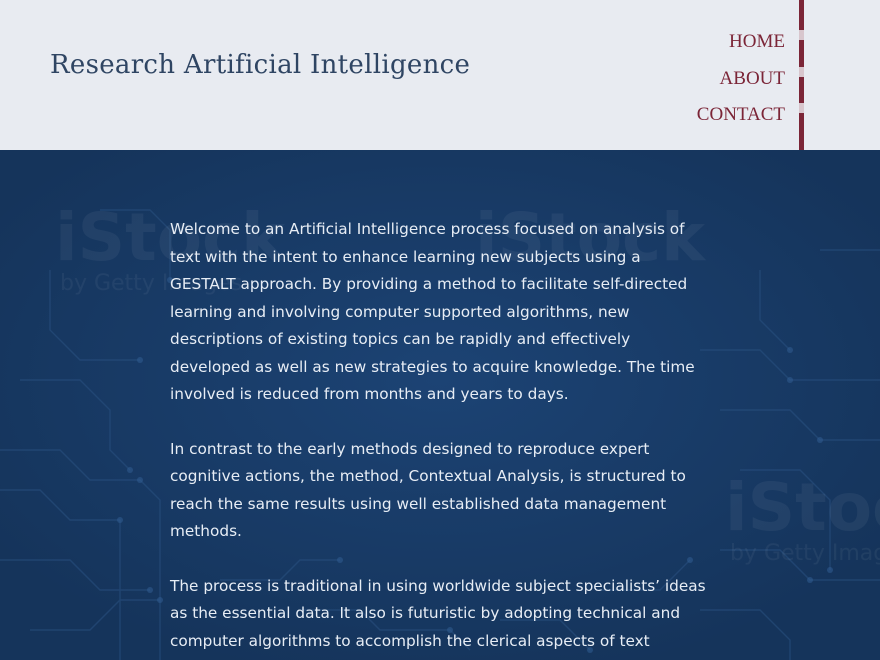  What do you see at coordinates (805, 553) in the screenshot?
I see `watermark-text: by Getty Images` at bounding box center [805, 553].